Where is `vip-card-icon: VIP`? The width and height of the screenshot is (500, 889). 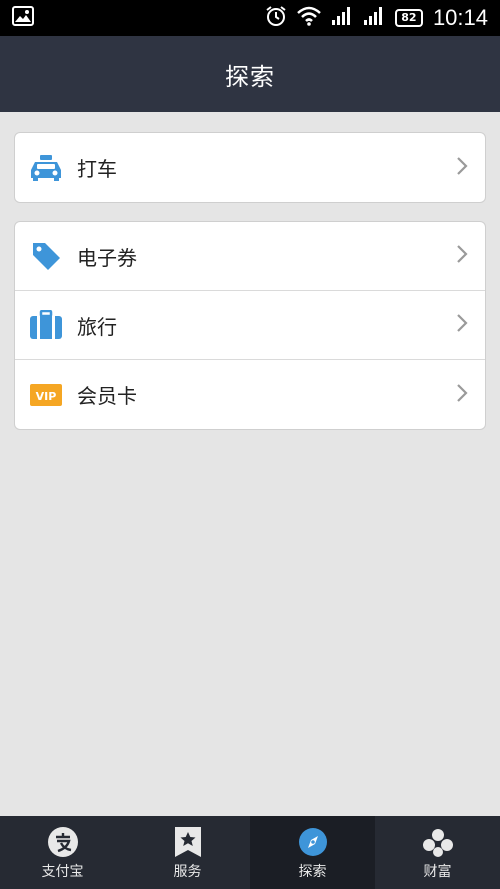
vip-card-icon: VIP is located at coordinates (46, 395).